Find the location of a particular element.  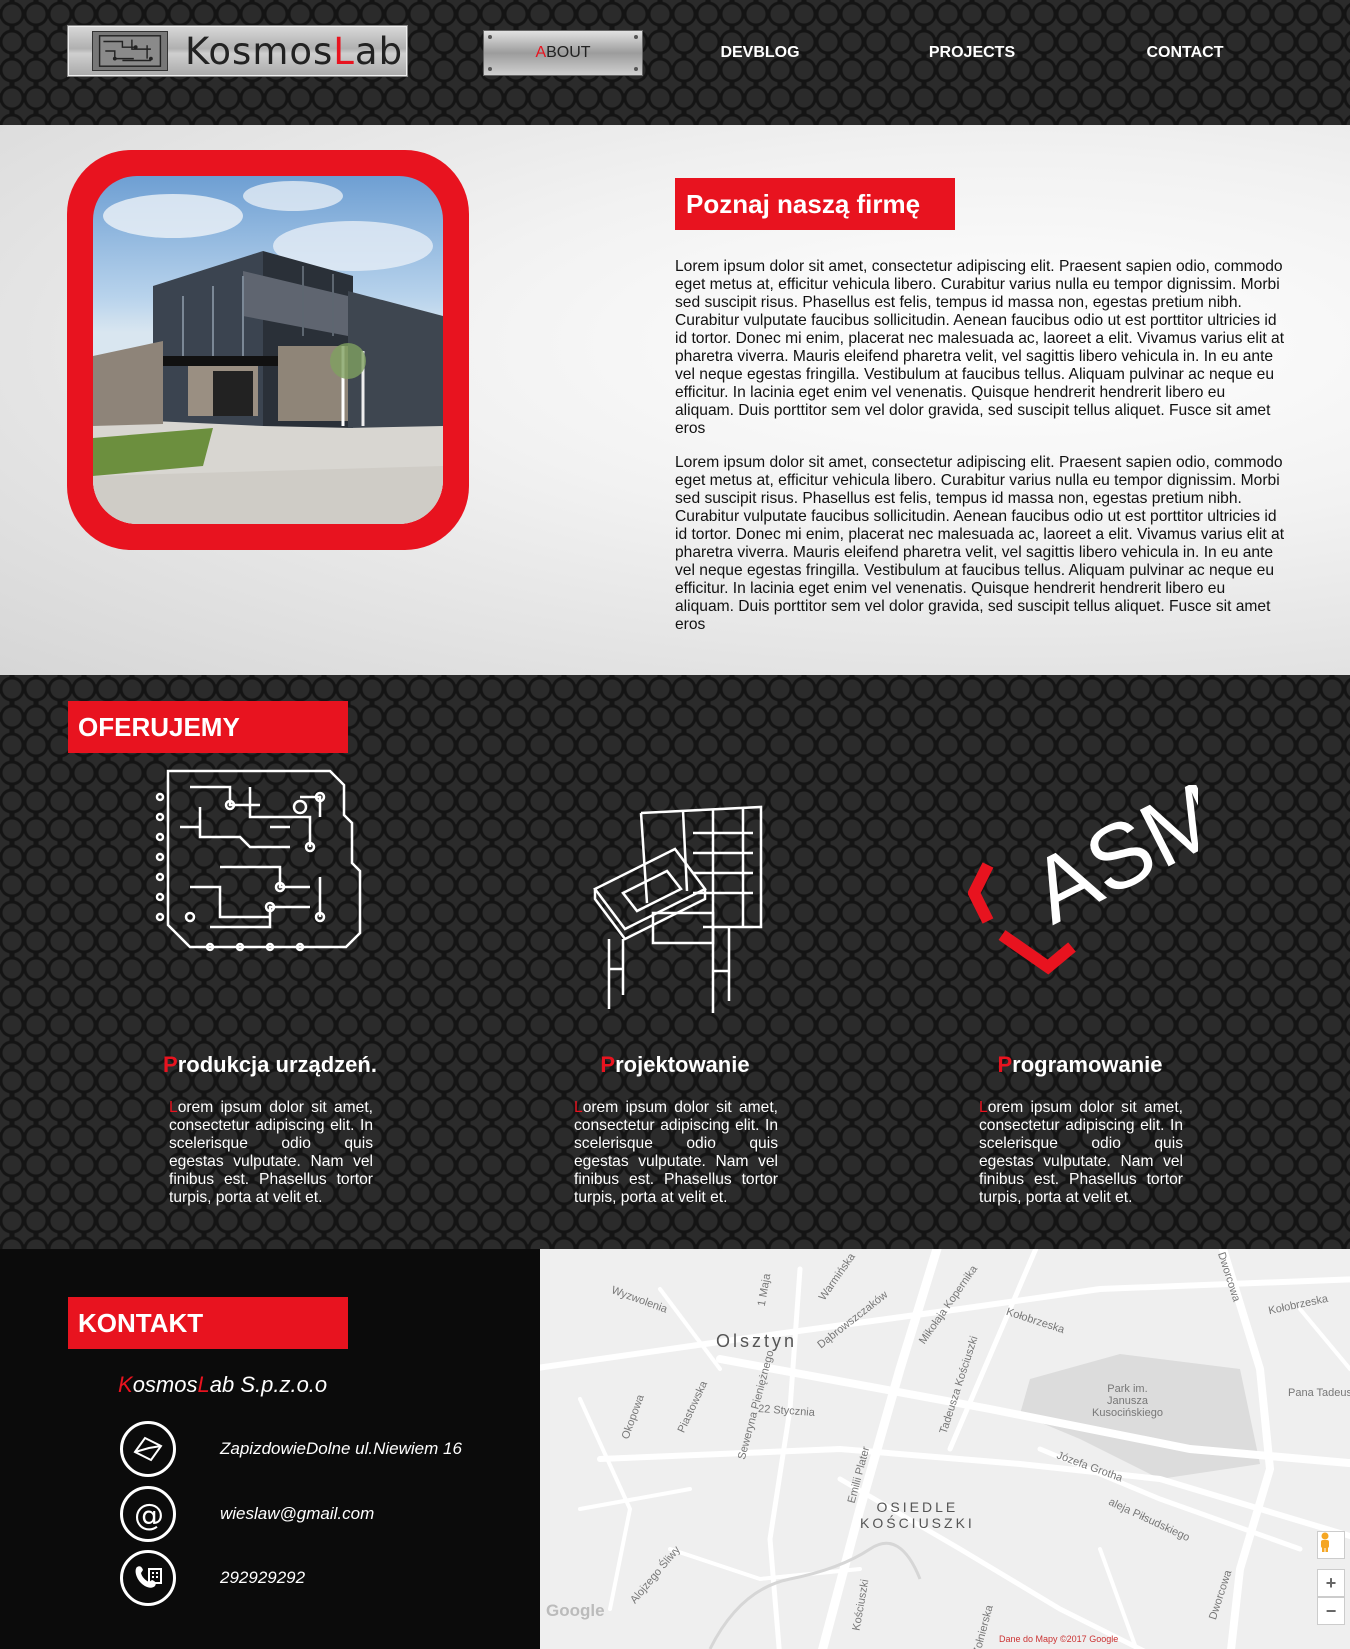

offer-heading-programming: Programowanie is located at coordinates (1080, 1064).